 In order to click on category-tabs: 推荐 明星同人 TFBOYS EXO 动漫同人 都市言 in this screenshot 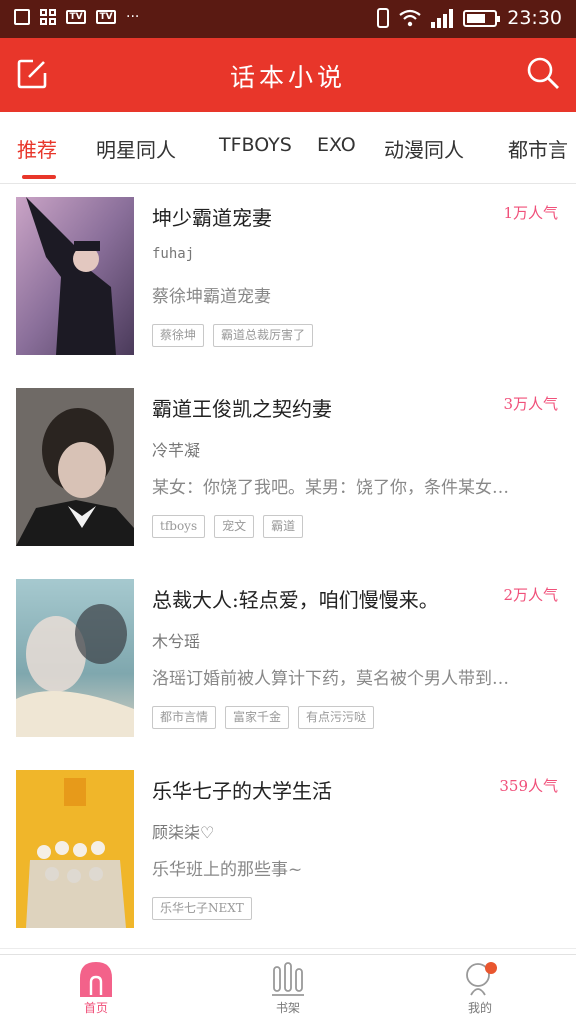, I will do `click(288, 148)`.